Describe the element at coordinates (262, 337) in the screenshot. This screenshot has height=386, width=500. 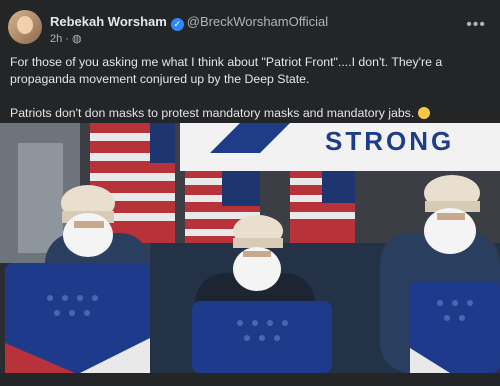
I see `shield-middle` at that location.